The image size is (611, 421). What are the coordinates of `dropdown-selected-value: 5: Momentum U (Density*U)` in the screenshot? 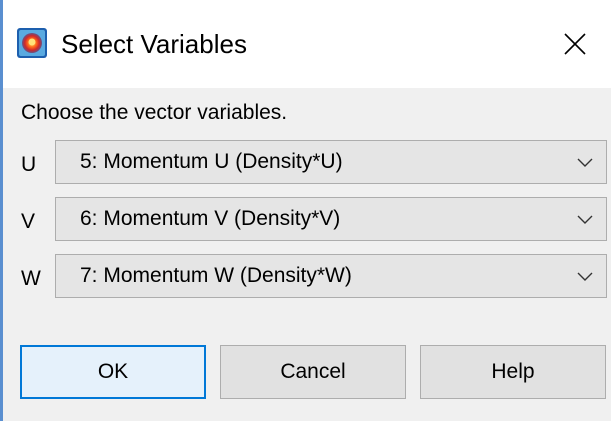 It's located at (211, 161).